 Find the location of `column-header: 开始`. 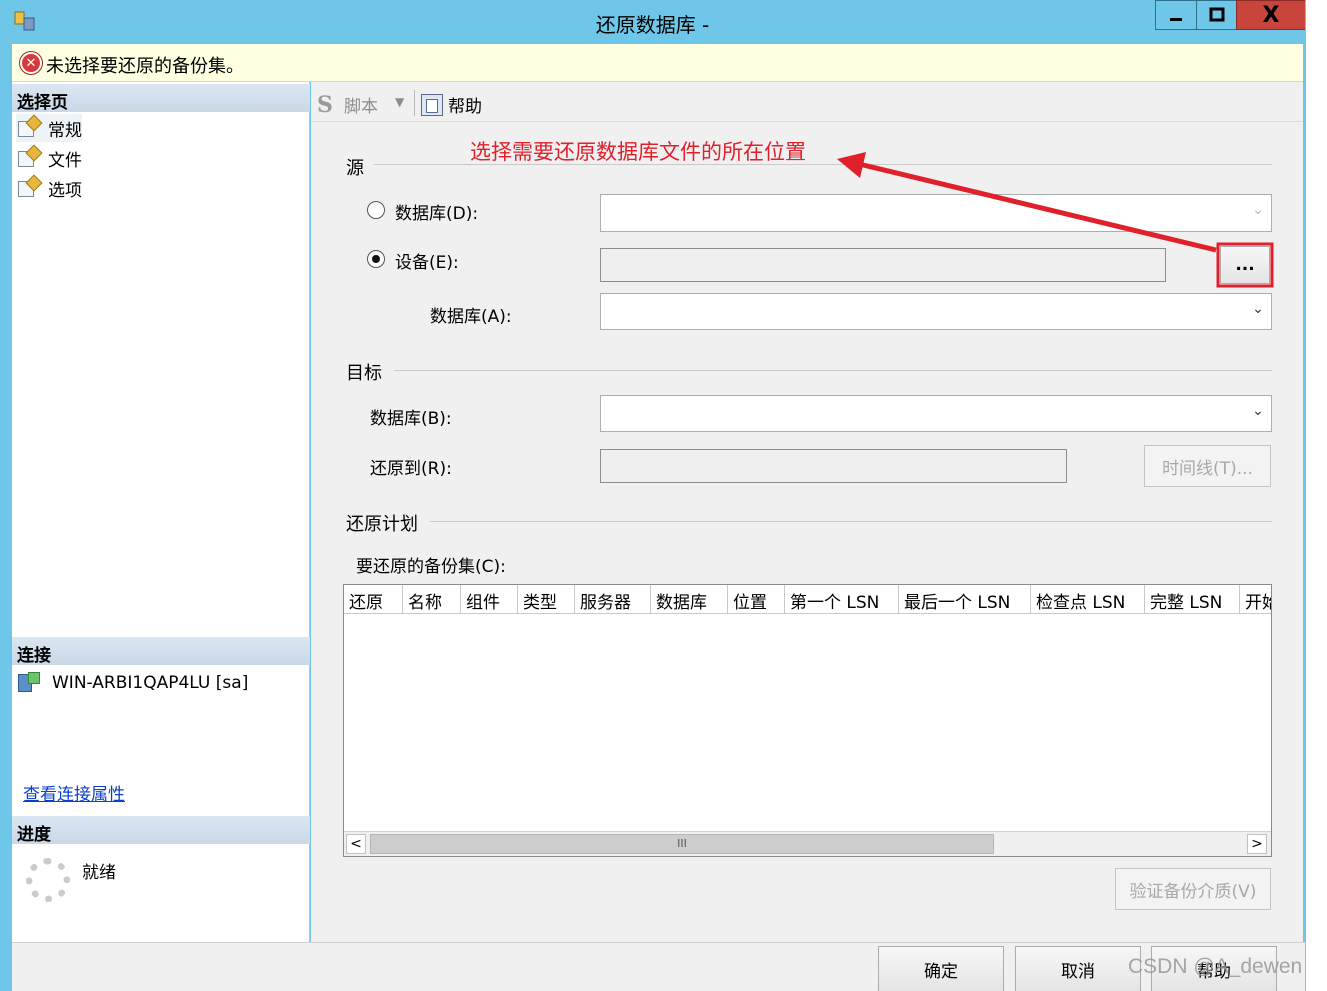

column-header: 开始 is located at coordinates (1255, 599).